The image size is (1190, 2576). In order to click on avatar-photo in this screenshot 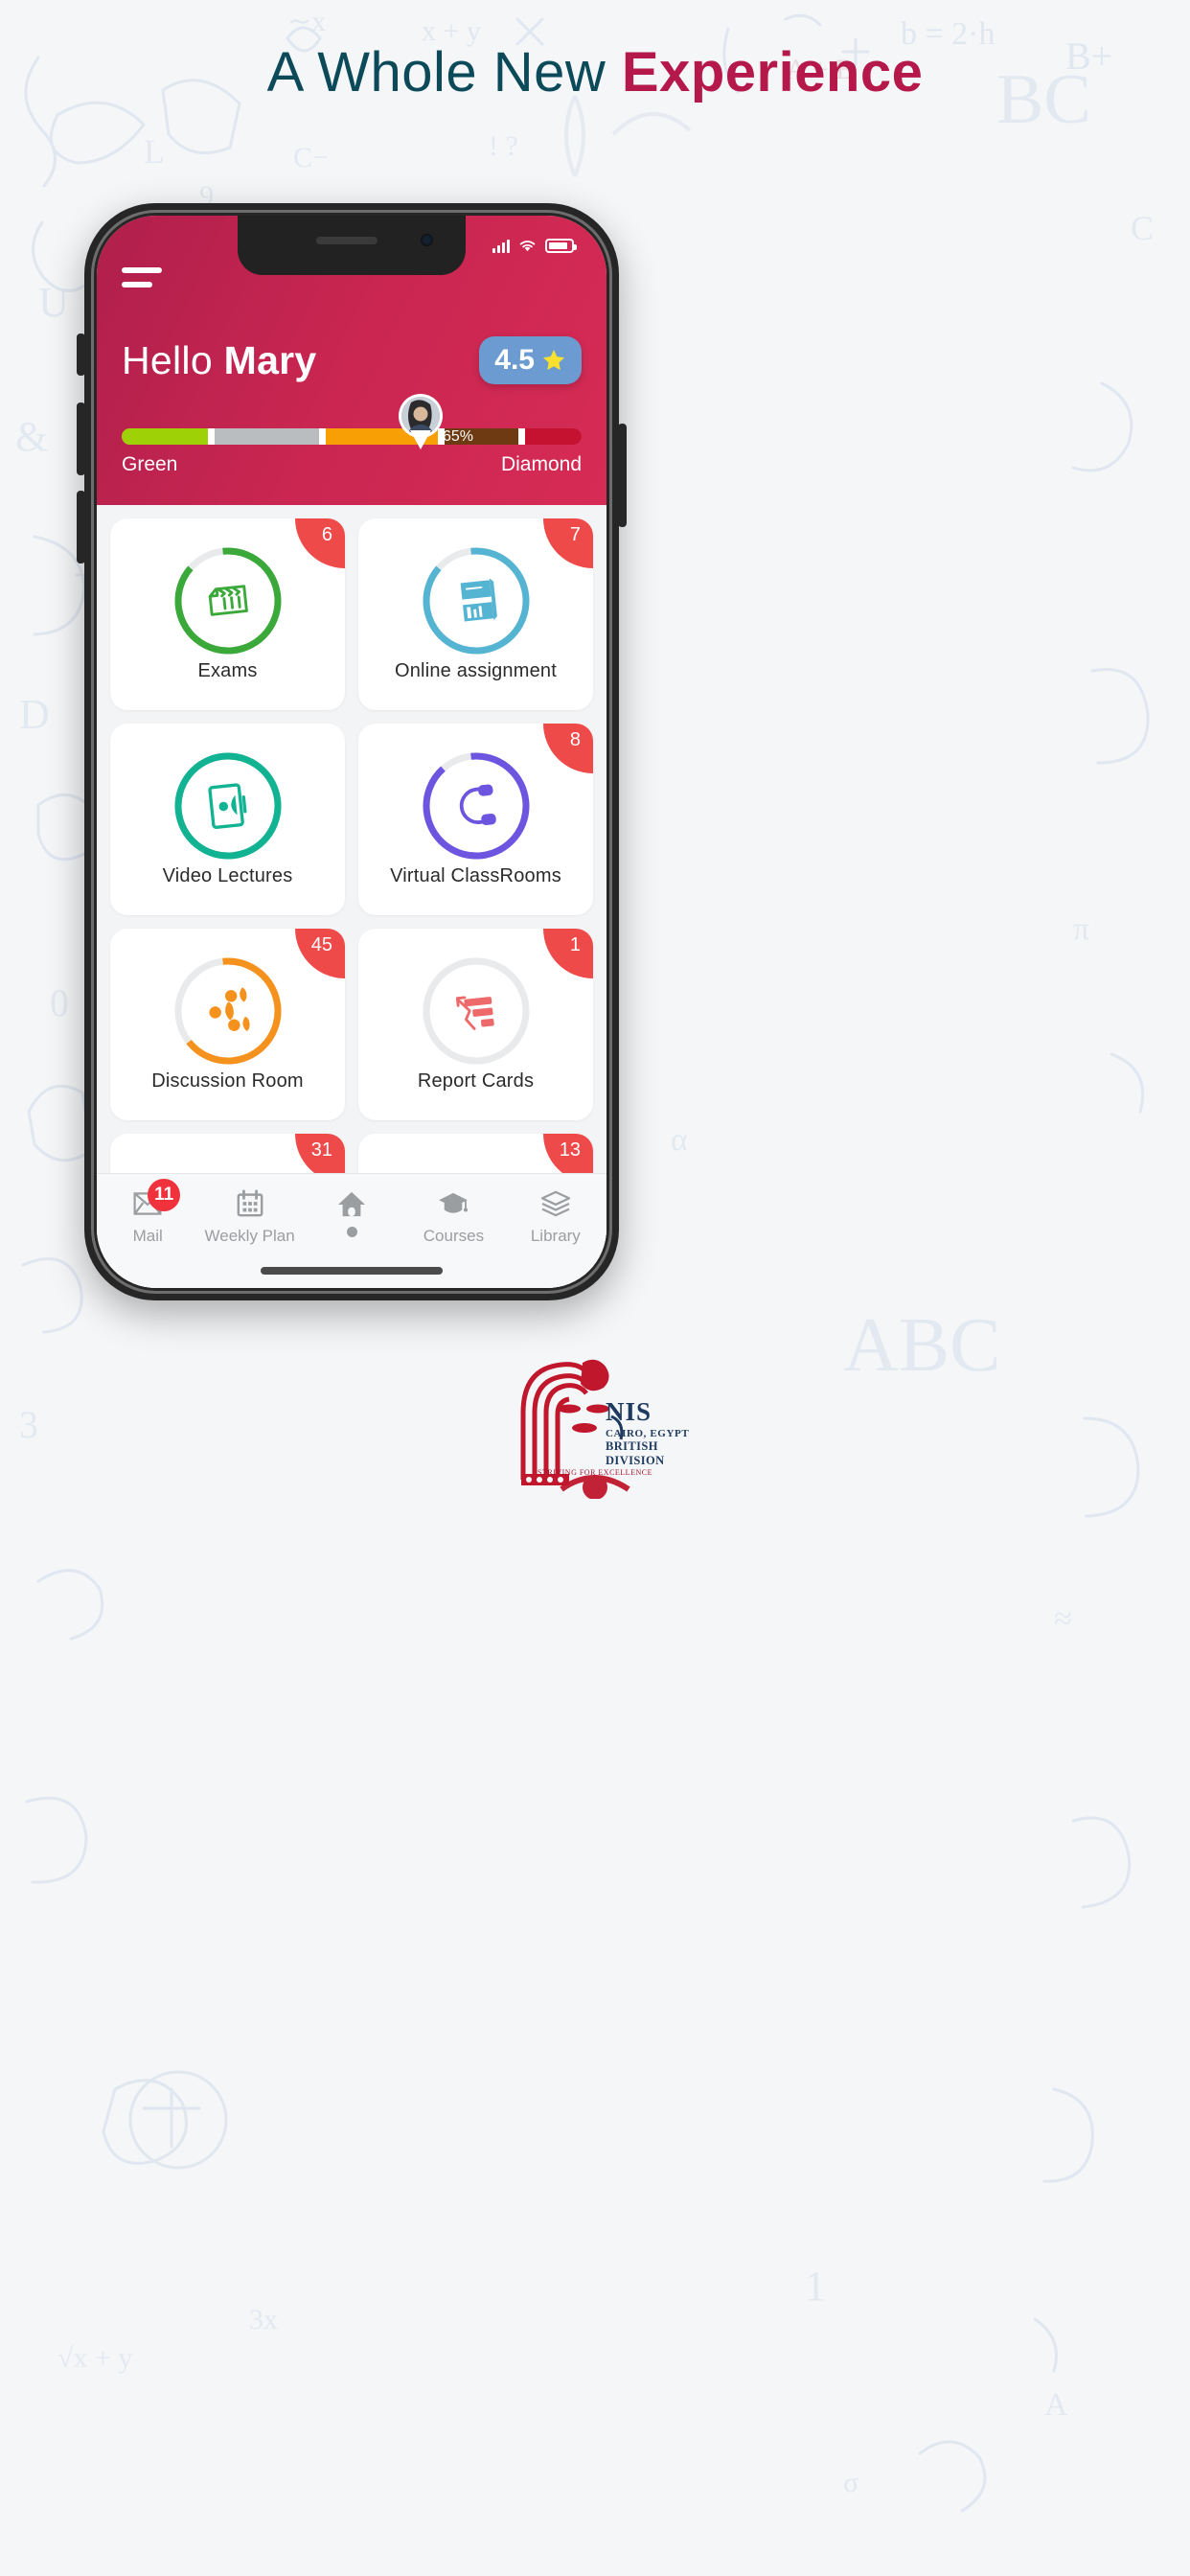, I will do `click(421, 416)`.